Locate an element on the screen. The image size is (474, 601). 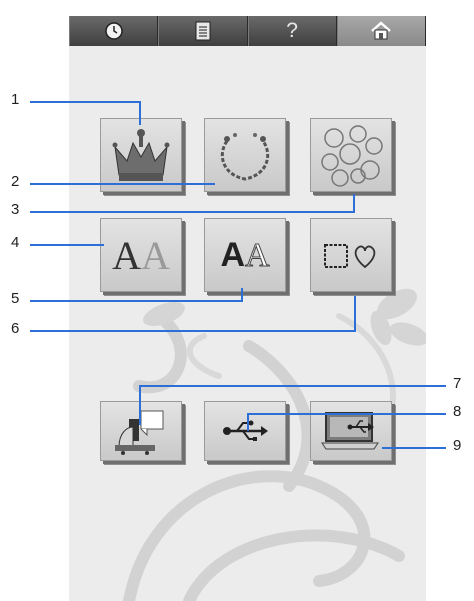
callout-line-3-rise is located at coordinates (354, 203).